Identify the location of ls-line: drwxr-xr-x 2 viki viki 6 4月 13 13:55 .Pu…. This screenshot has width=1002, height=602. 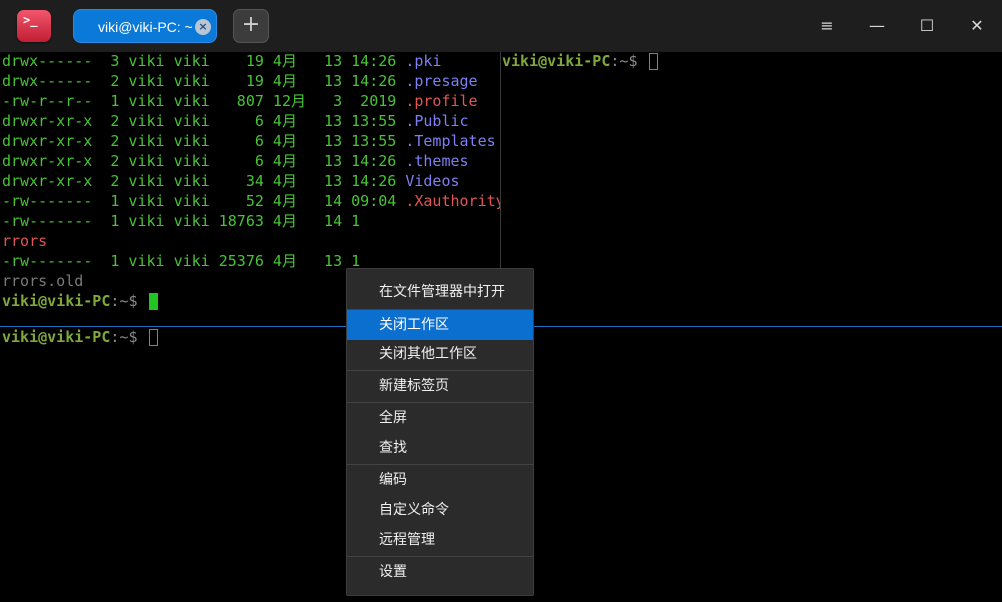
(235, 121).